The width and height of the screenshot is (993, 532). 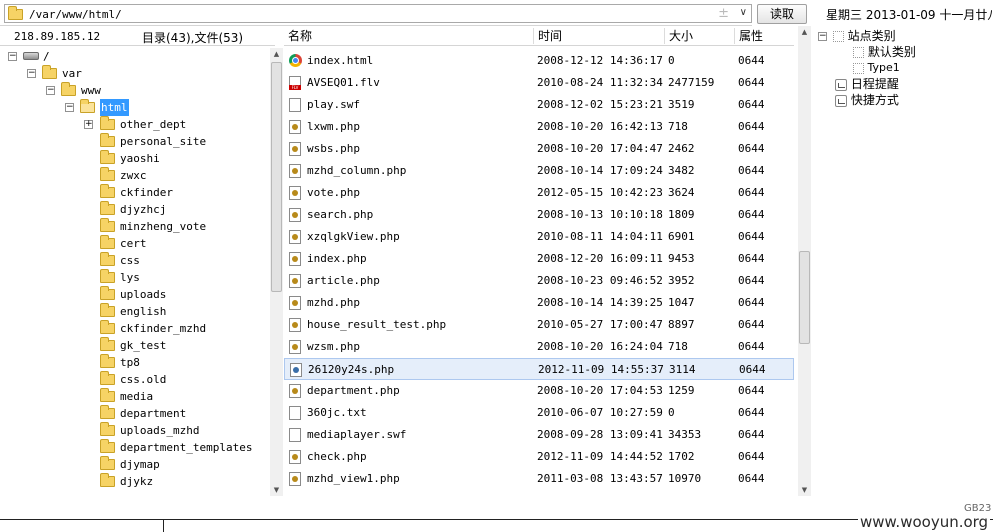 What do you see at coordinates (300, 36) in the screenshot?
I see `column-header-name: 名称` at bounding box center [300, 36].